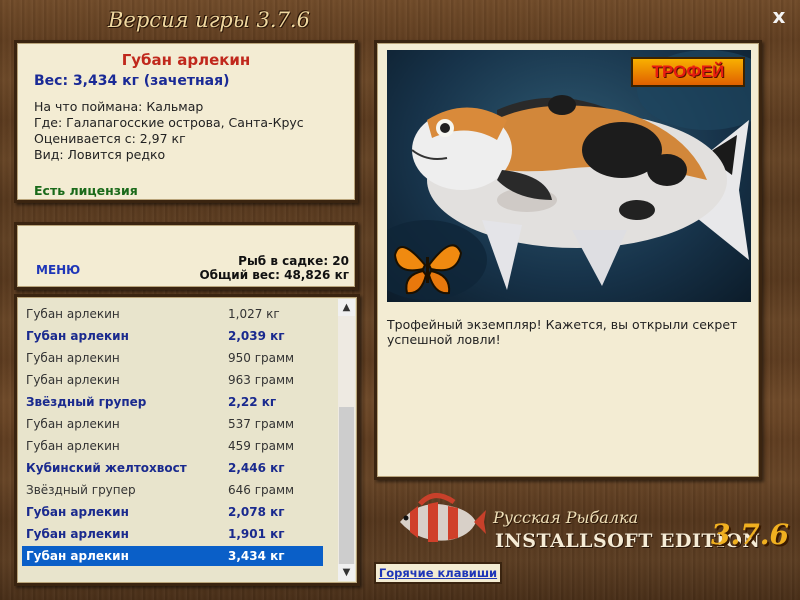  What do you see at coordinates (100, 154) in the screenshot?
I see `species-info: Вид: Ловится редко` at bounding box center [100, 154].